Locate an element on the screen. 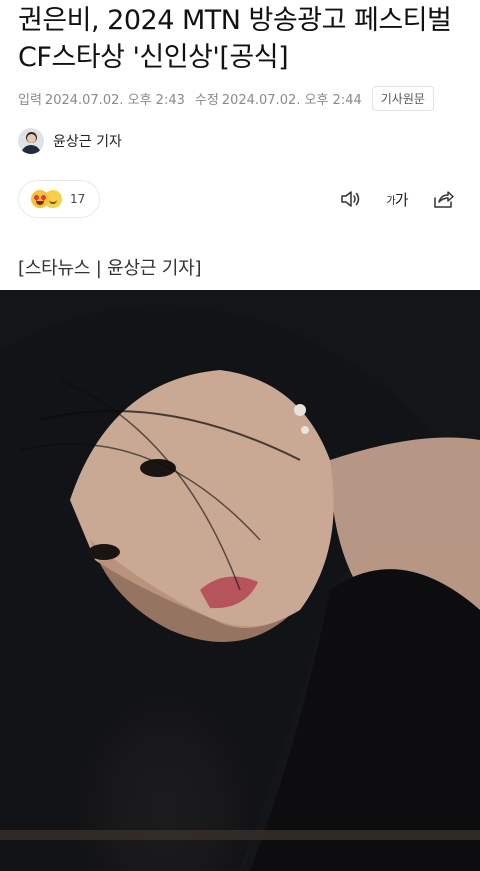 This screenshot has width=480, height=871. modified-label: 수정 is located at coordinates (206, 100).